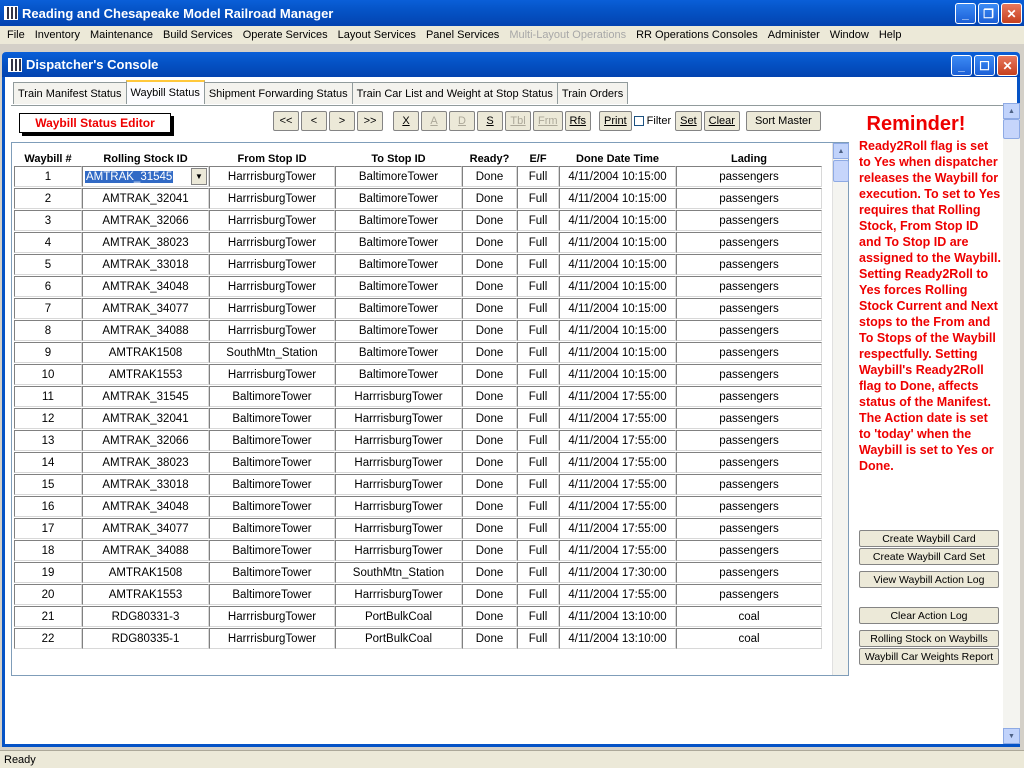 The width and height of the screenshot is (1024, 768). Describe the element at coordinates (965, 13) in the screenshot. I see `minimize-icon: _` at that location.